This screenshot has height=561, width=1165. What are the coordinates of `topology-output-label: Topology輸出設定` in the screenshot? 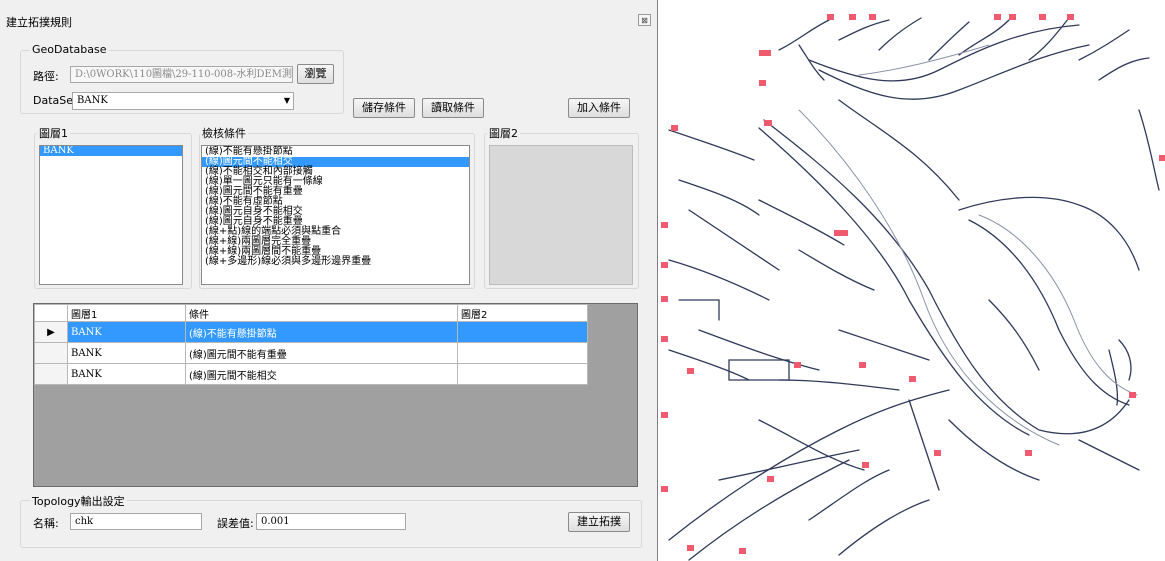 It's located at (78, 501).